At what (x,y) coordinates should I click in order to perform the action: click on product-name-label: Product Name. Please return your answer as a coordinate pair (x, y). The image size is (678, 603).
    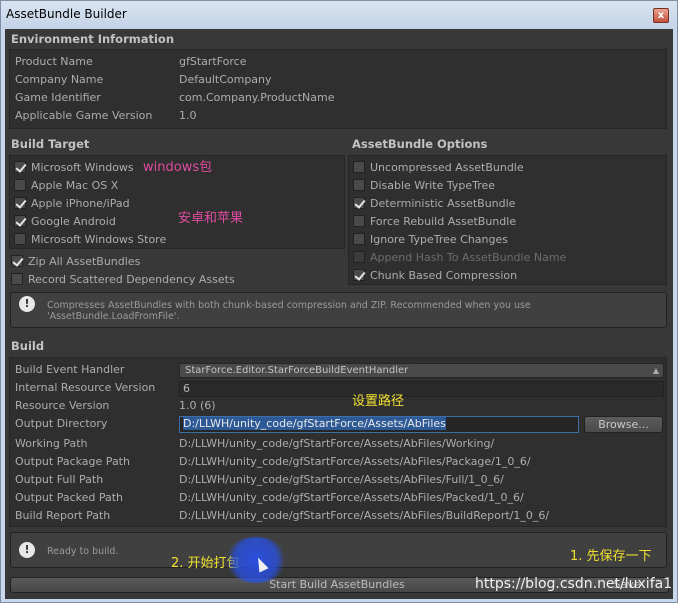
    Looking at the image, I should click on (54, 61).